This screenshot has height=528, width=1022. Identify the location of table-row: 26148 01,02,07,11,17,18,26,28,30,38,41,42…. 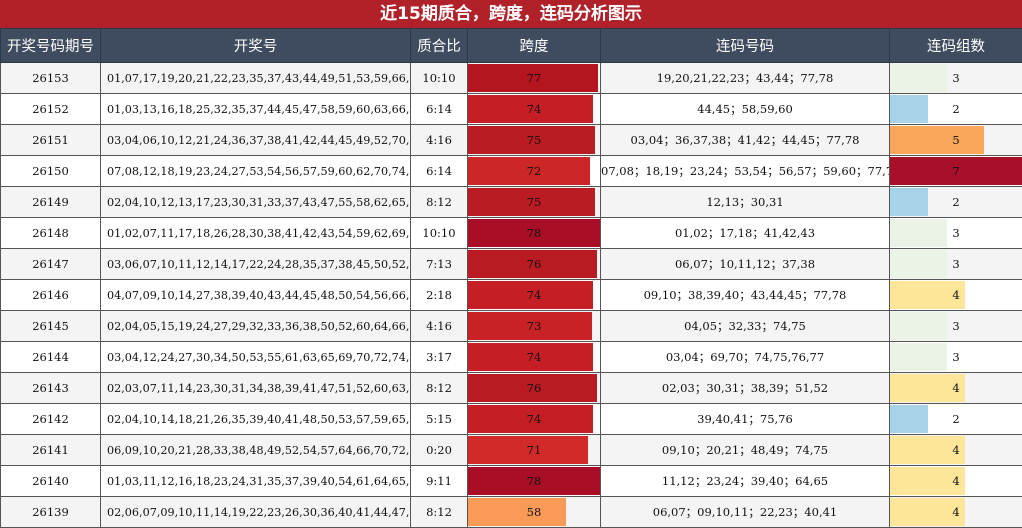
(511, 233).